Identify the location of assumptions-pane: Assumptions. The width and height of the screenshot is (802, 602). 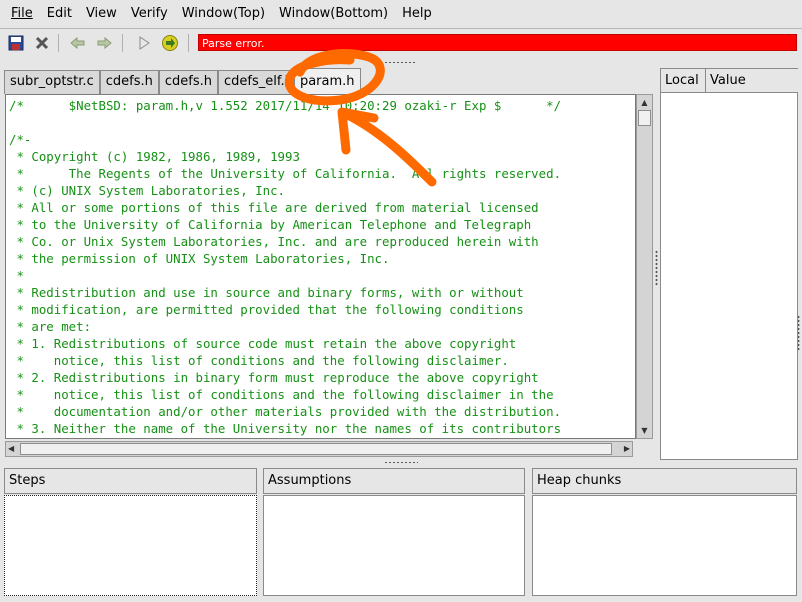
(394, 532).